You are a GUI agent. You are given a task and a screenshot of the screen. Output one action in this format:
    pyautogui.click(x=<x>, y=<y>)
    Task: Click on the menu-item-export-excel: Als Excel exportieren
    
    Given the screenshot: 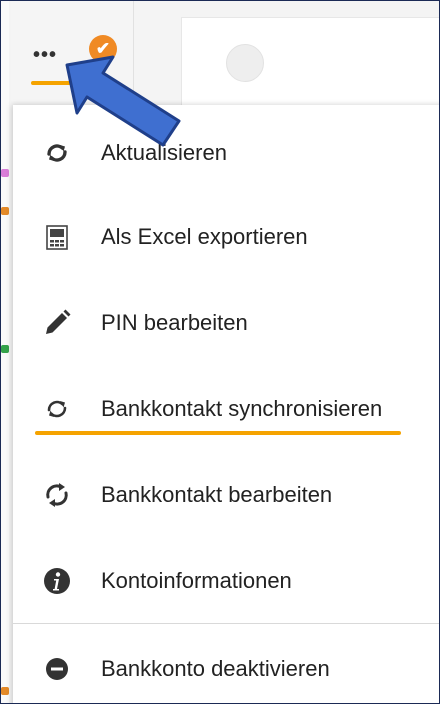 What is the action you would take?
    pyautogui.click(x=226, y=237)
    